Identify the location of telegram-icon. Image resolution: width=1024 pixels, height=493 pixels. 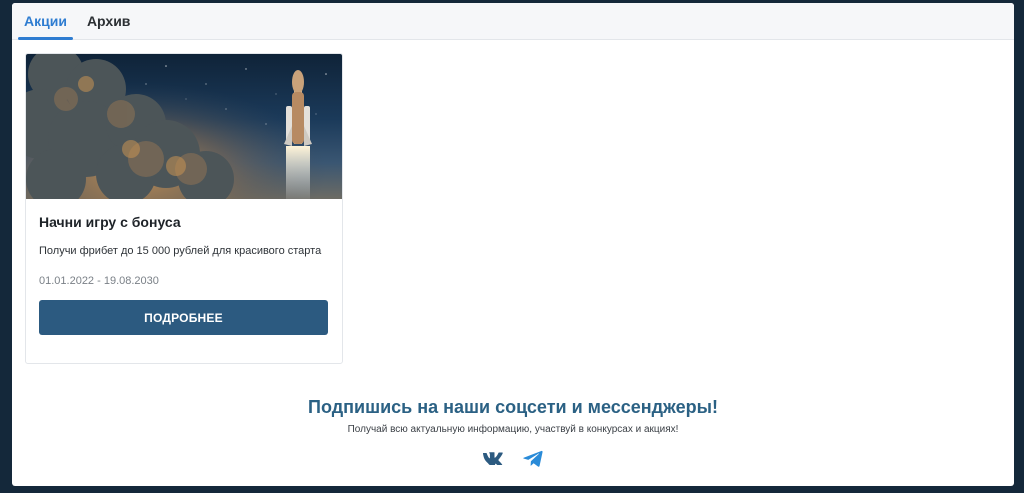
(533, 458).